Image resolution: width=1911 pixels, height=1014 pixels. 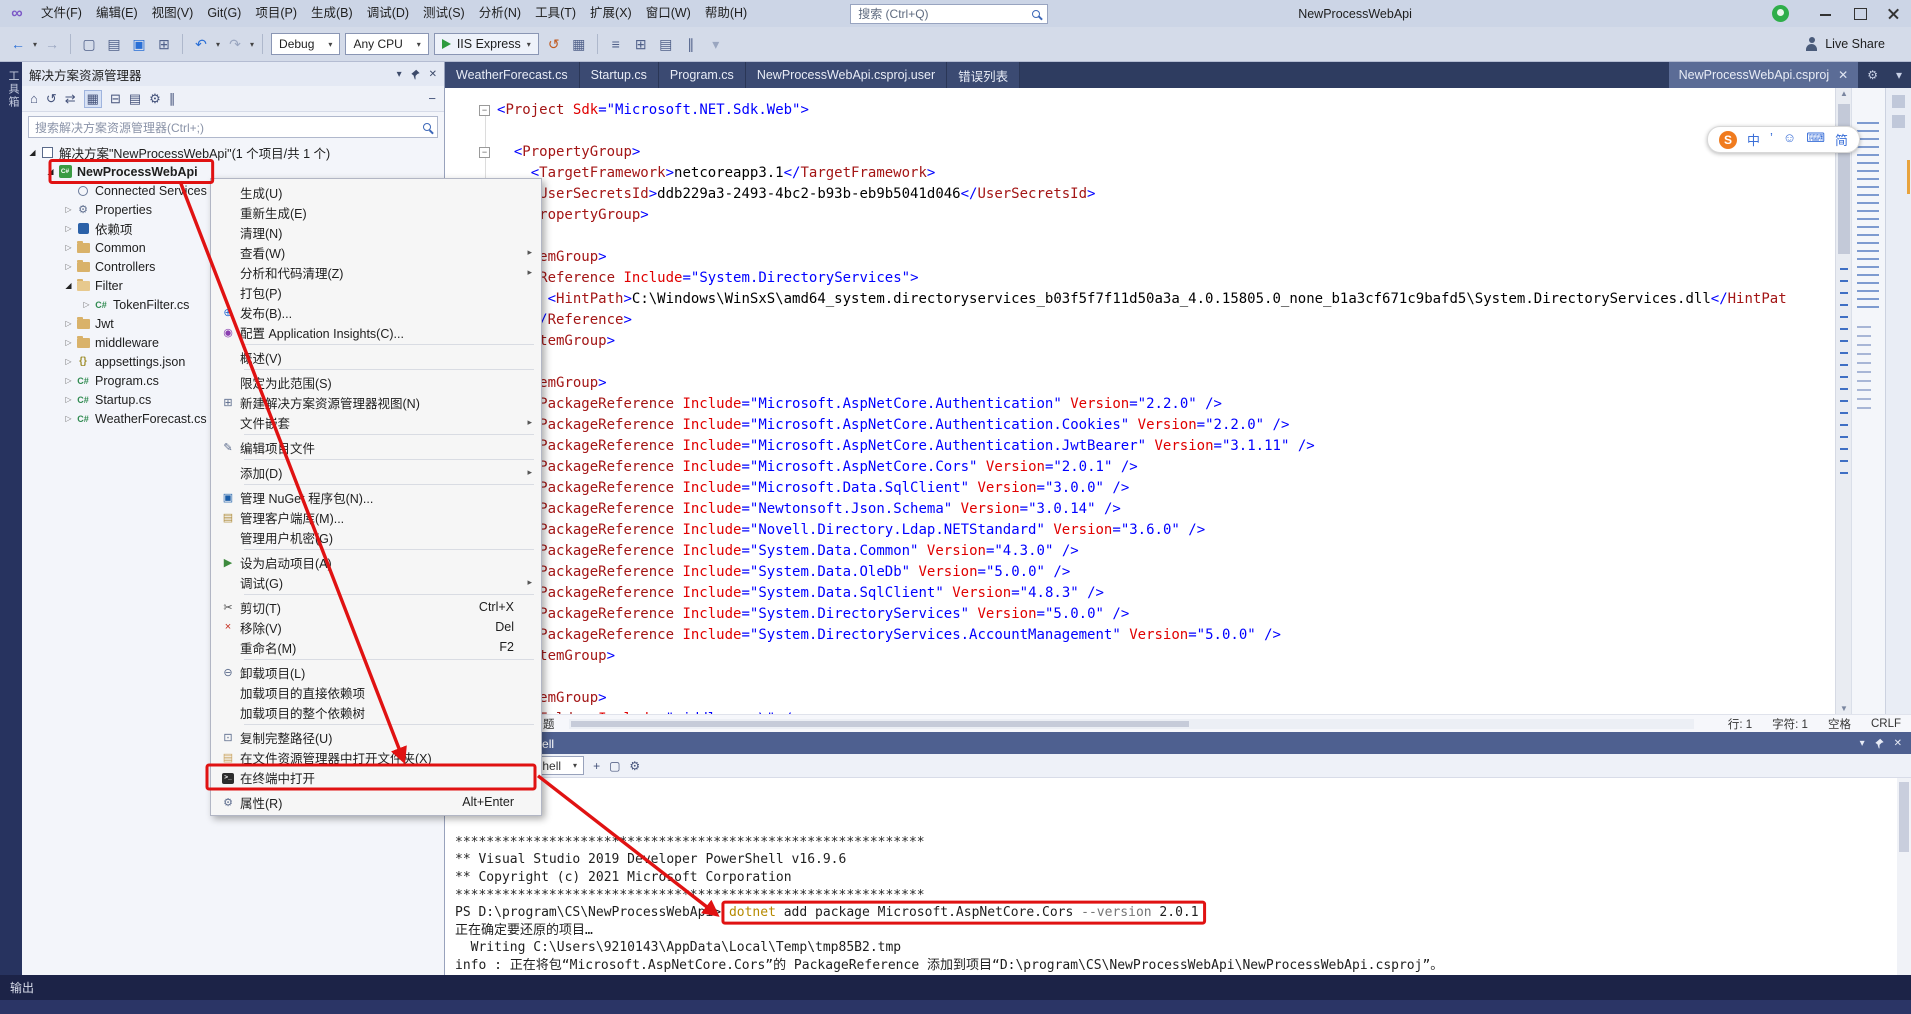 What do you see at coordinates (1898, 101) in the screenshot?
I see `dock-icon` at bounding box center [1898, 101].